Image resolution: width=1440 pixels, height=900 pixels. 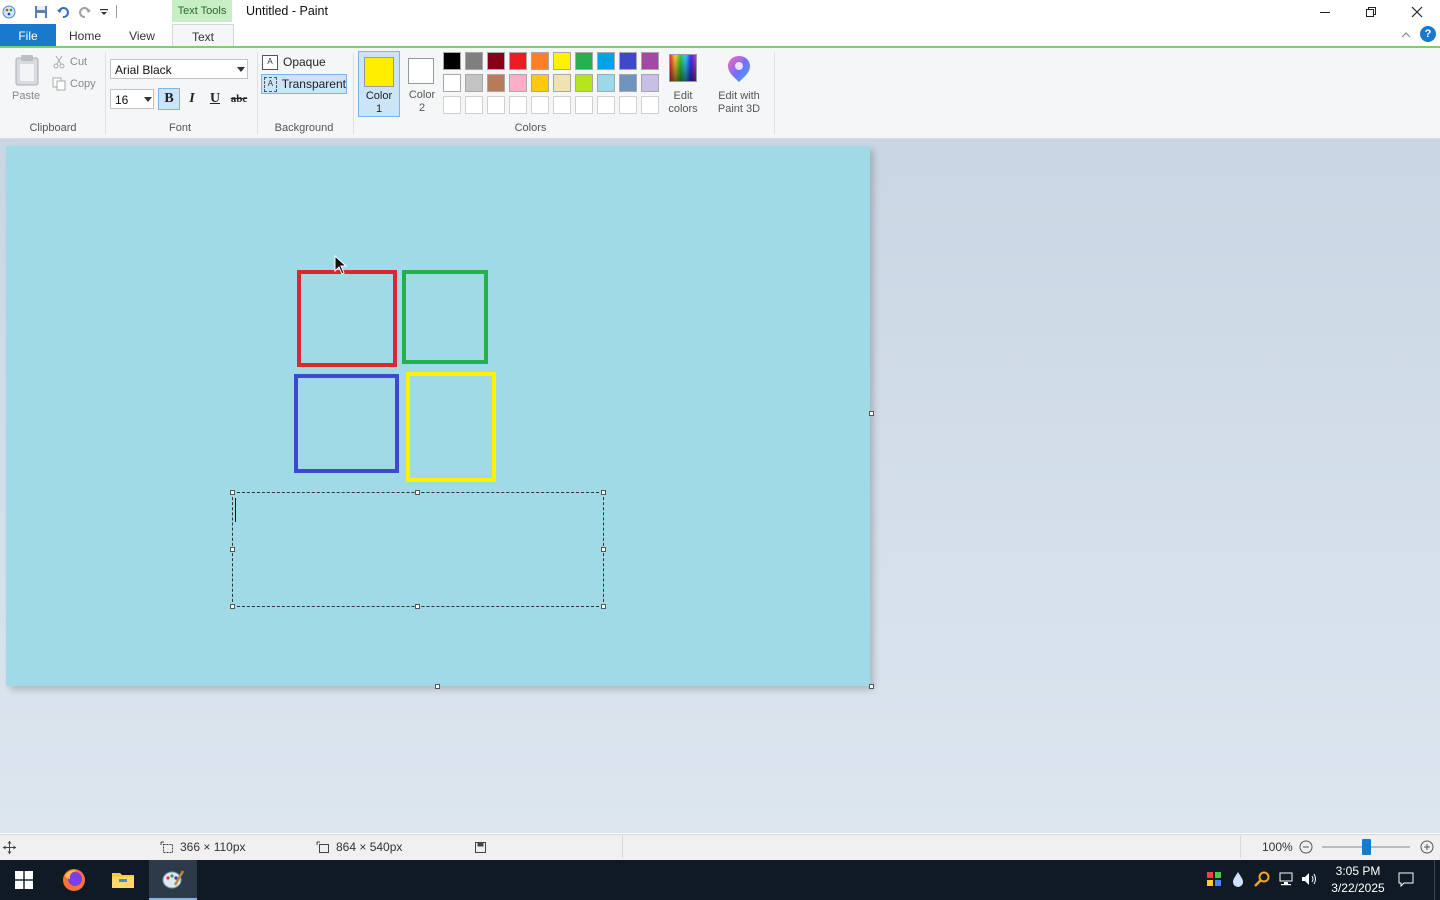 I want to click on tray-app-icon, so click(x=1214, y=879).